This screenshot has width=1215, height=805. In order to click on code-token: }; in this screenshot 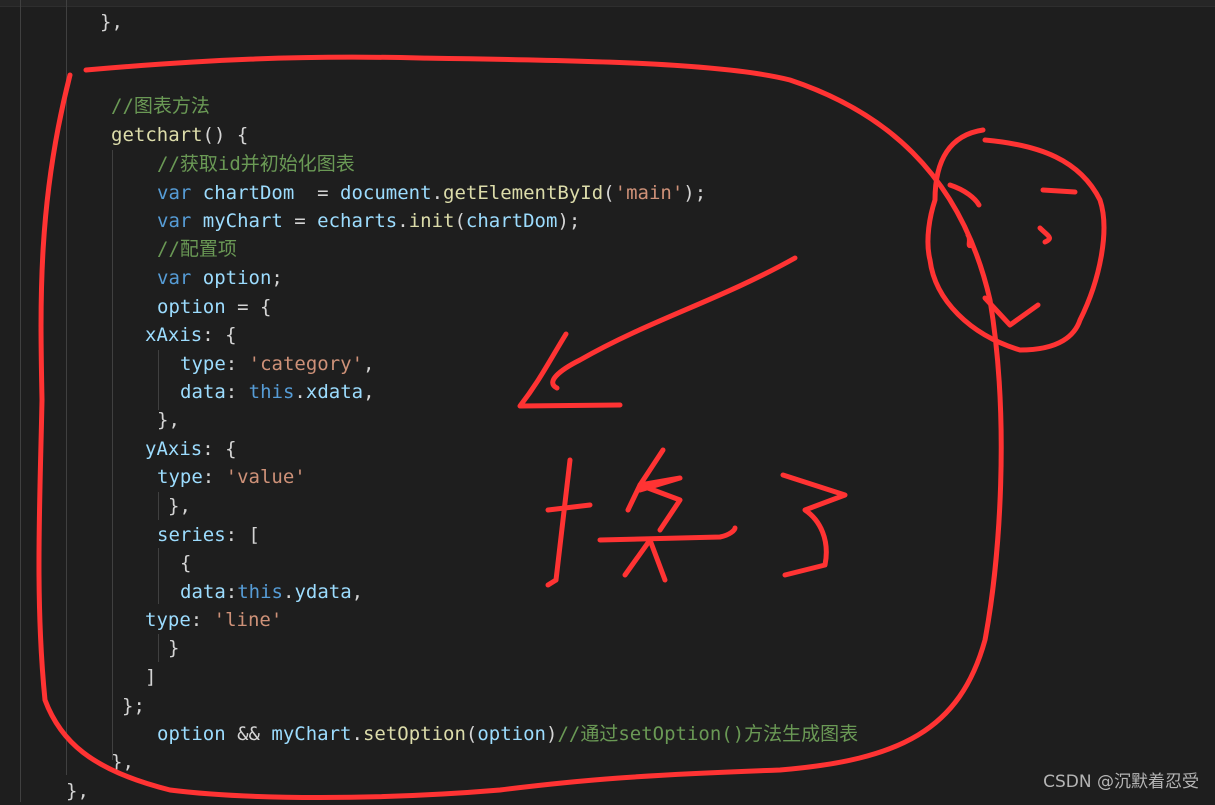, I will do `click(133, 706)`.